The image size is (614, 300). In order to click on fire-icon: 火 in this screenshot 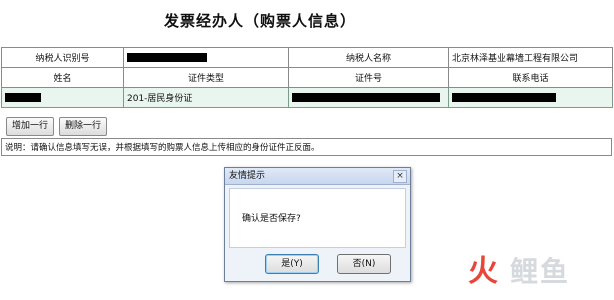, I will do `click(483, 271)`.